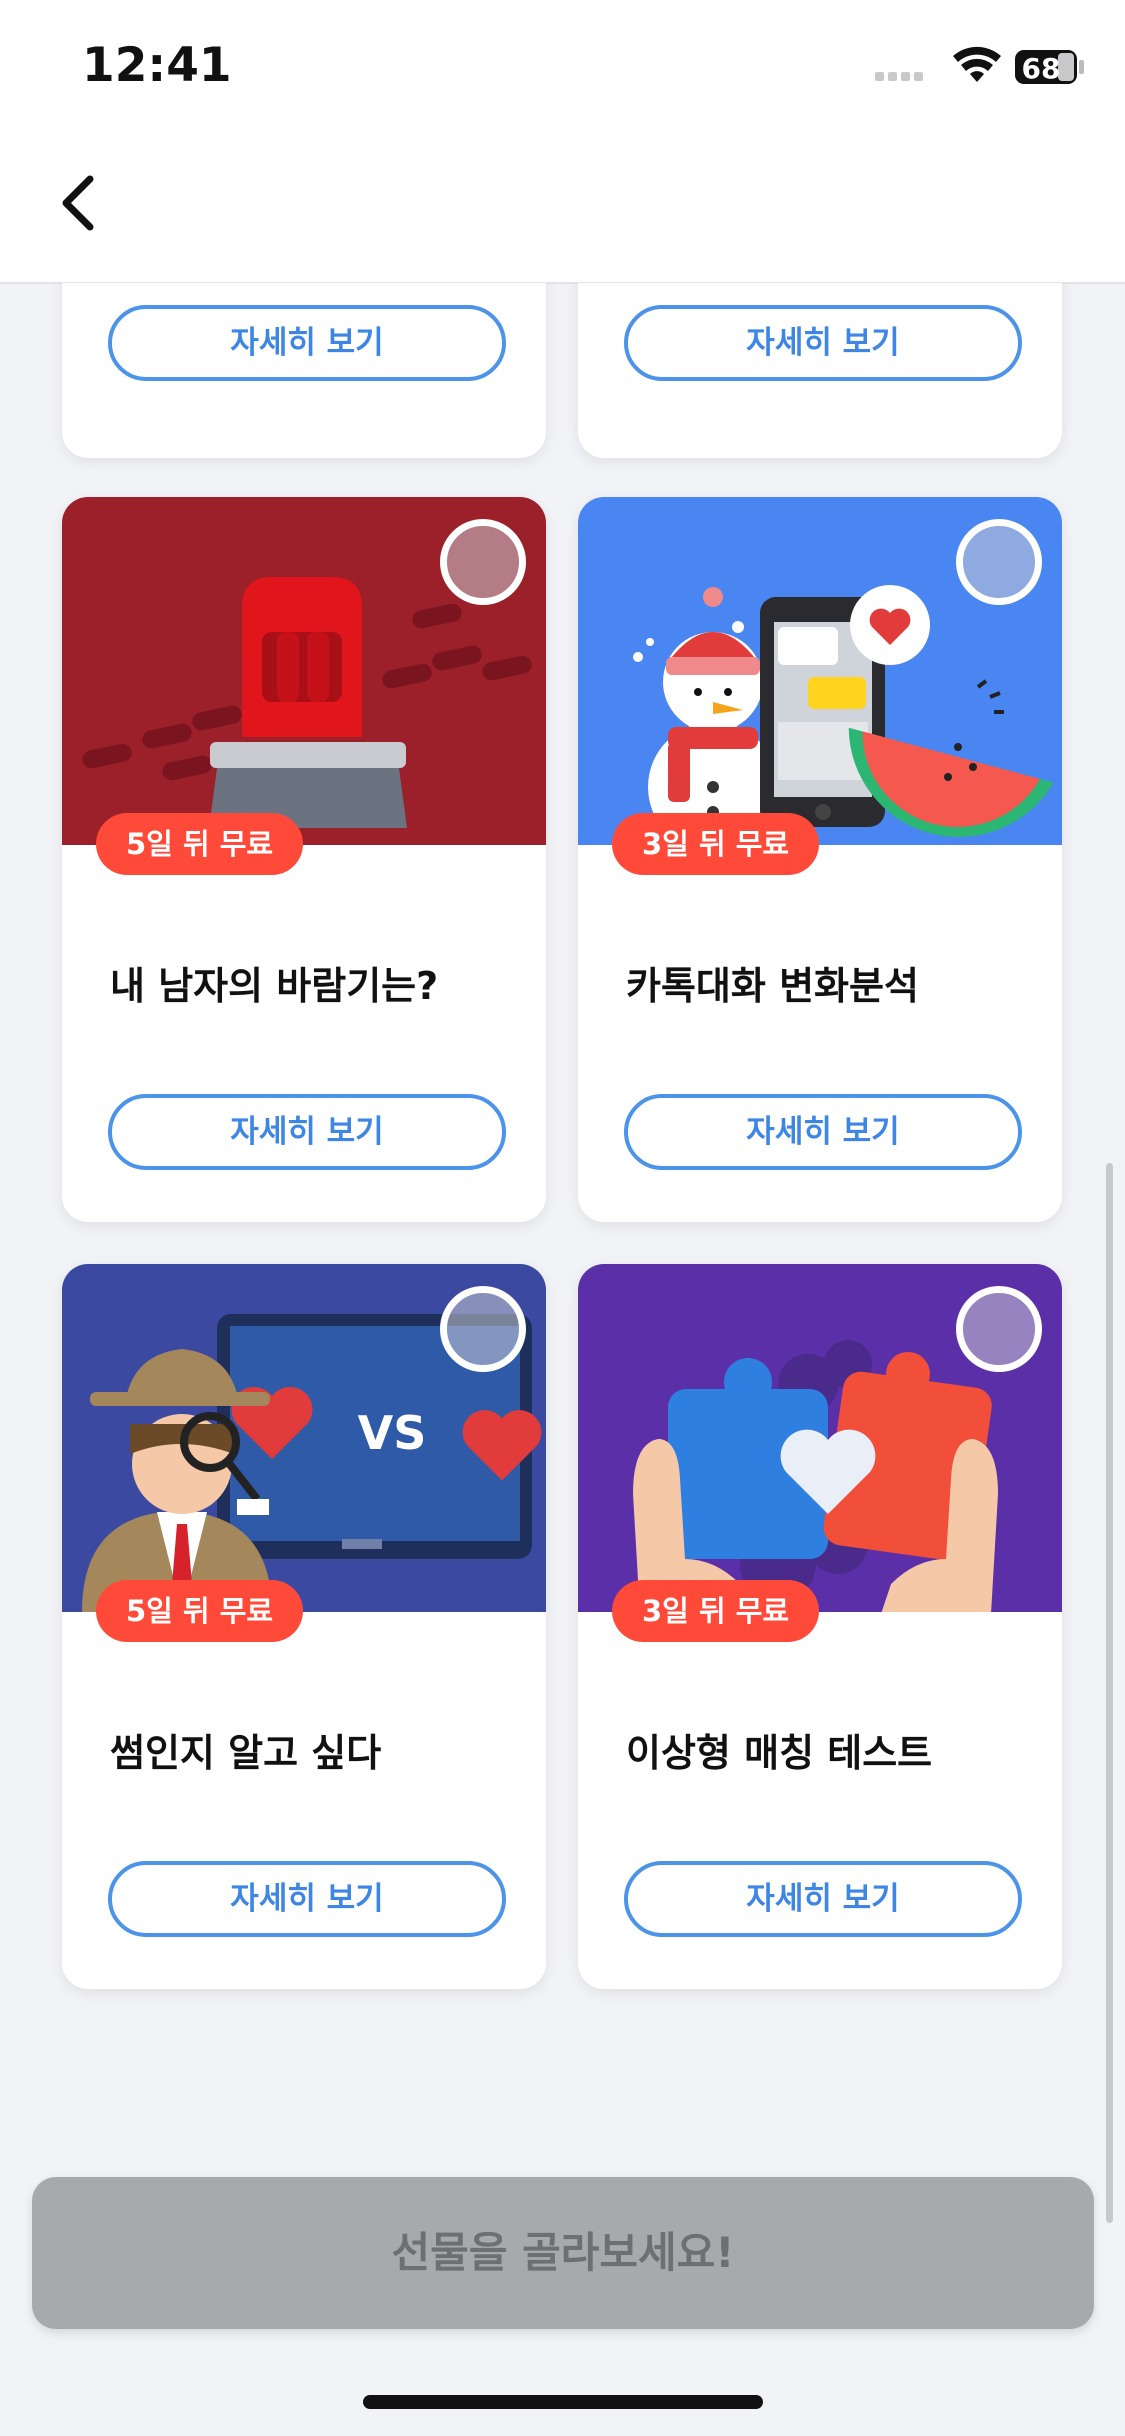  I want to click on status-icons: 68, so click(980, 67).